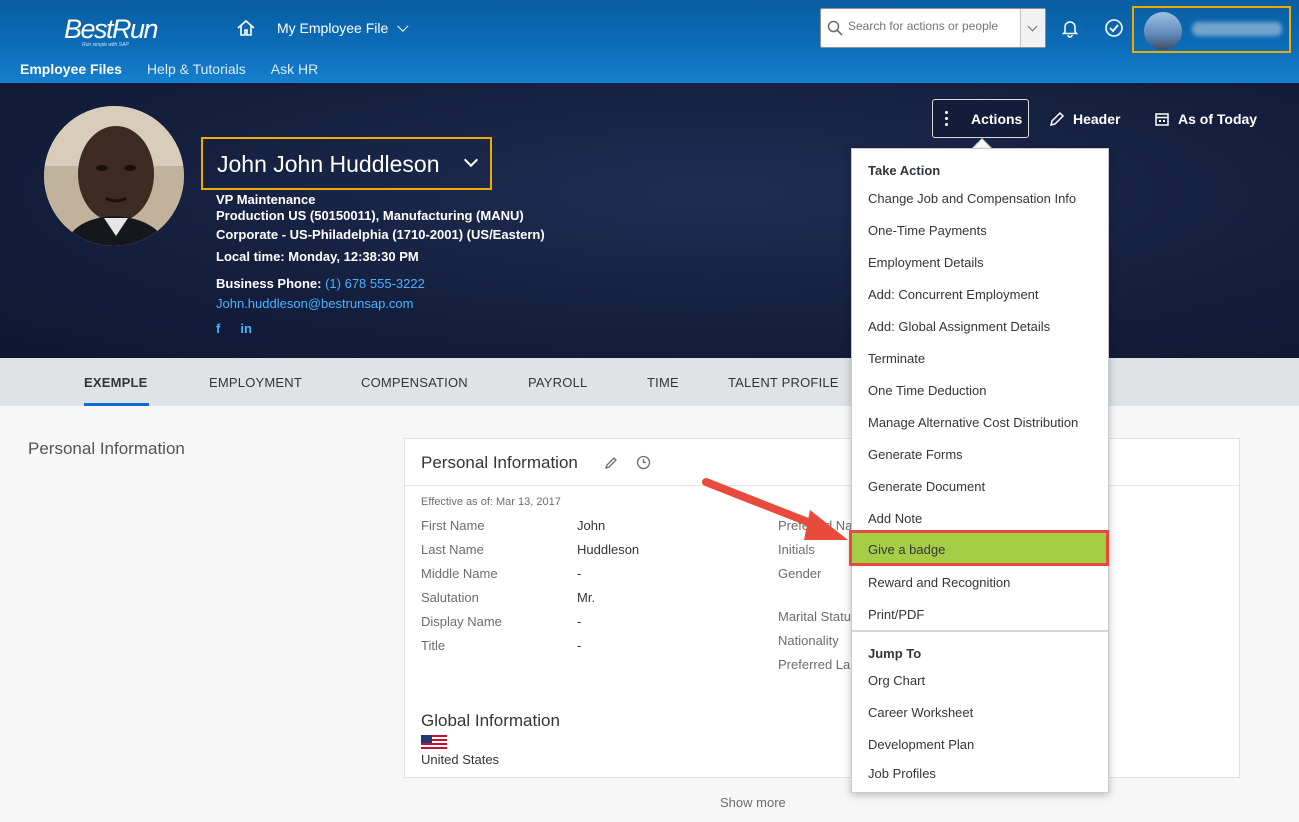  What do you see at coordinates (450, 597) in the screenshot?
I see `field-label: Salutation` at bounding box center [450, 597].